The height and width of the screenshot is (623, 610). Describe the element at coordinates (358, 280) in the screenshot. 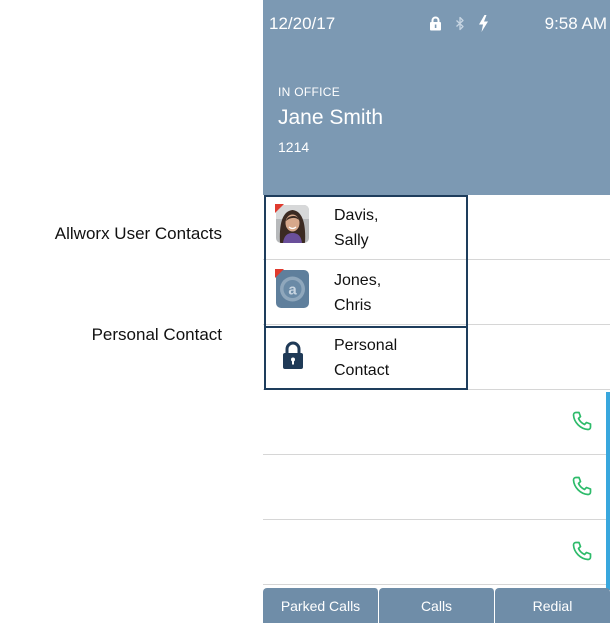

I see `contact-last-name: Jones,` at that location.